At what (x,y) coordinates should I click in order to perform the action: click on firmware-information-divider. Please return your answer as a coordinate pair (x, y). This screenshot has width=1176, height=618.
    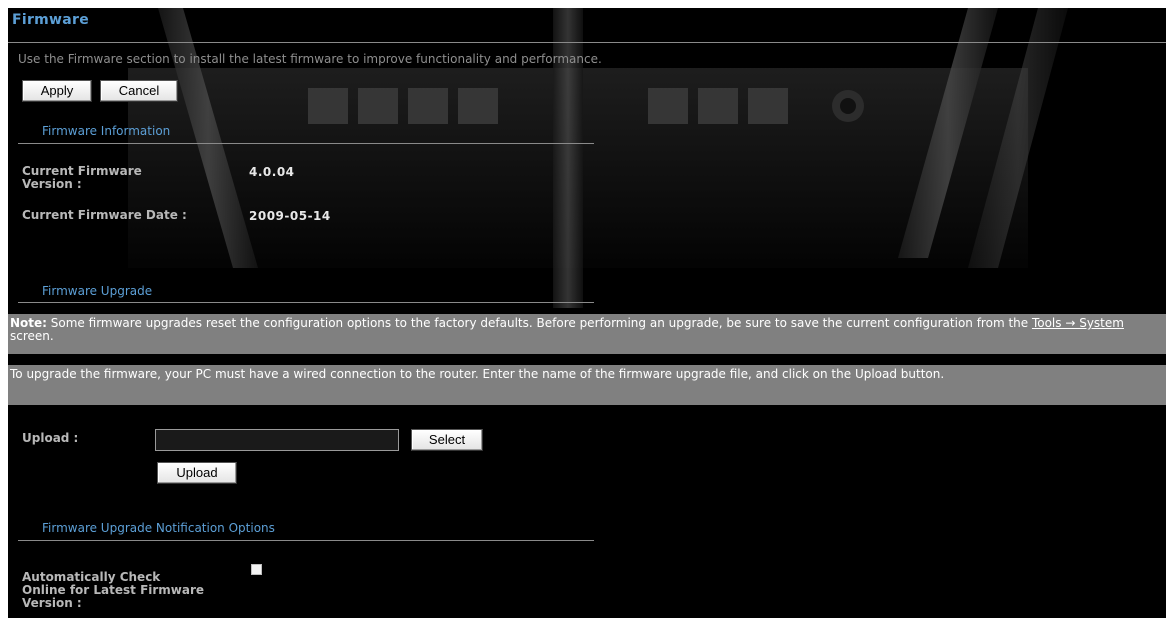
    Looking at the image, I should click on (306, 143).